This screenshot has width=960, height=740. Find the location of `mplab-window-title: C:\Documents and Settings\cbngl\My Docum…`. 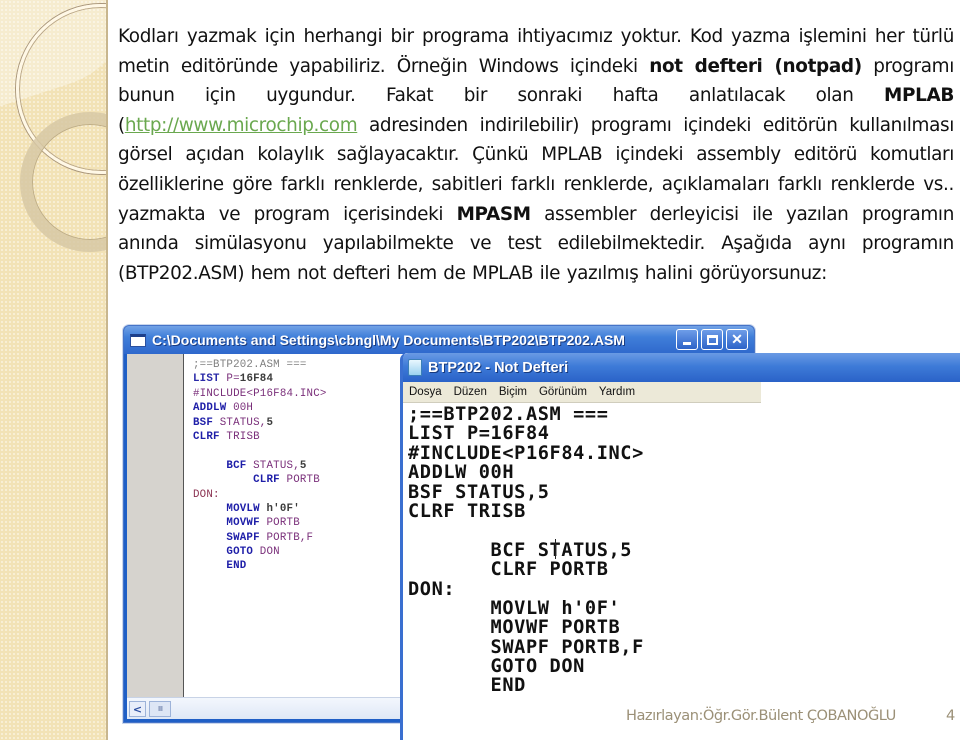

mplab-window-title: C:\Documents and Settings\cbngl\My Docum… is located at coordinates (388, 340).